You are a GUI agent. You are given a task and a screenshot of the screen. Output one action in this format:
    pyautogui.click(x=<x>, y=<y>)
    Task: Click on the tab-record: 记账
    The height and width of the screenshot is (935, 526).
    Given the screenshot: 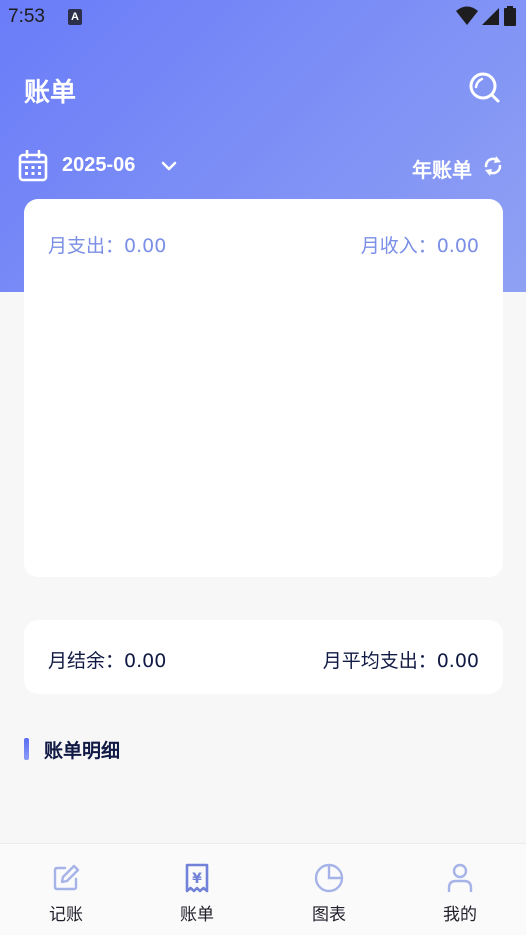 What is the action you would take?
    pyautogui.click(x=66, y=893)
    